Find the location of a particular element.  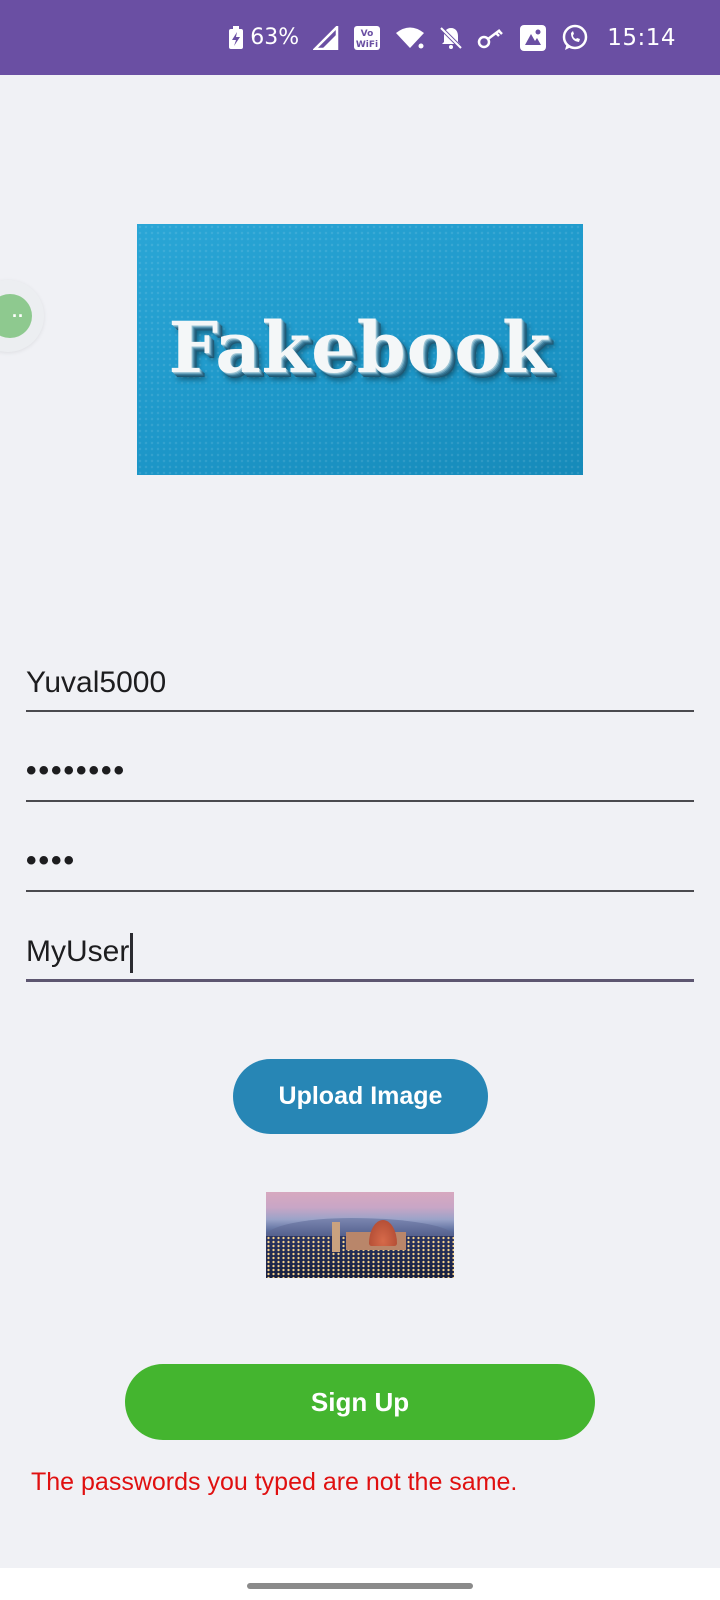

svg-text: Vo is located at coordinates (367, 34).